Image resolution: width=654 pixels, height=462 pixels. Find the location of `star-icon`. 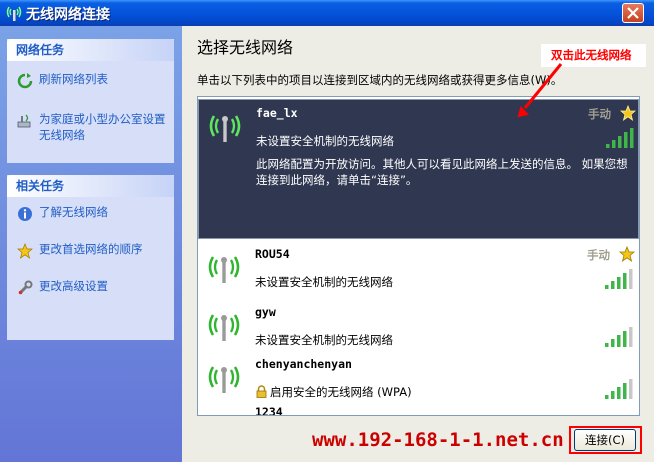

star-icon is located at coordinates (25, 251).